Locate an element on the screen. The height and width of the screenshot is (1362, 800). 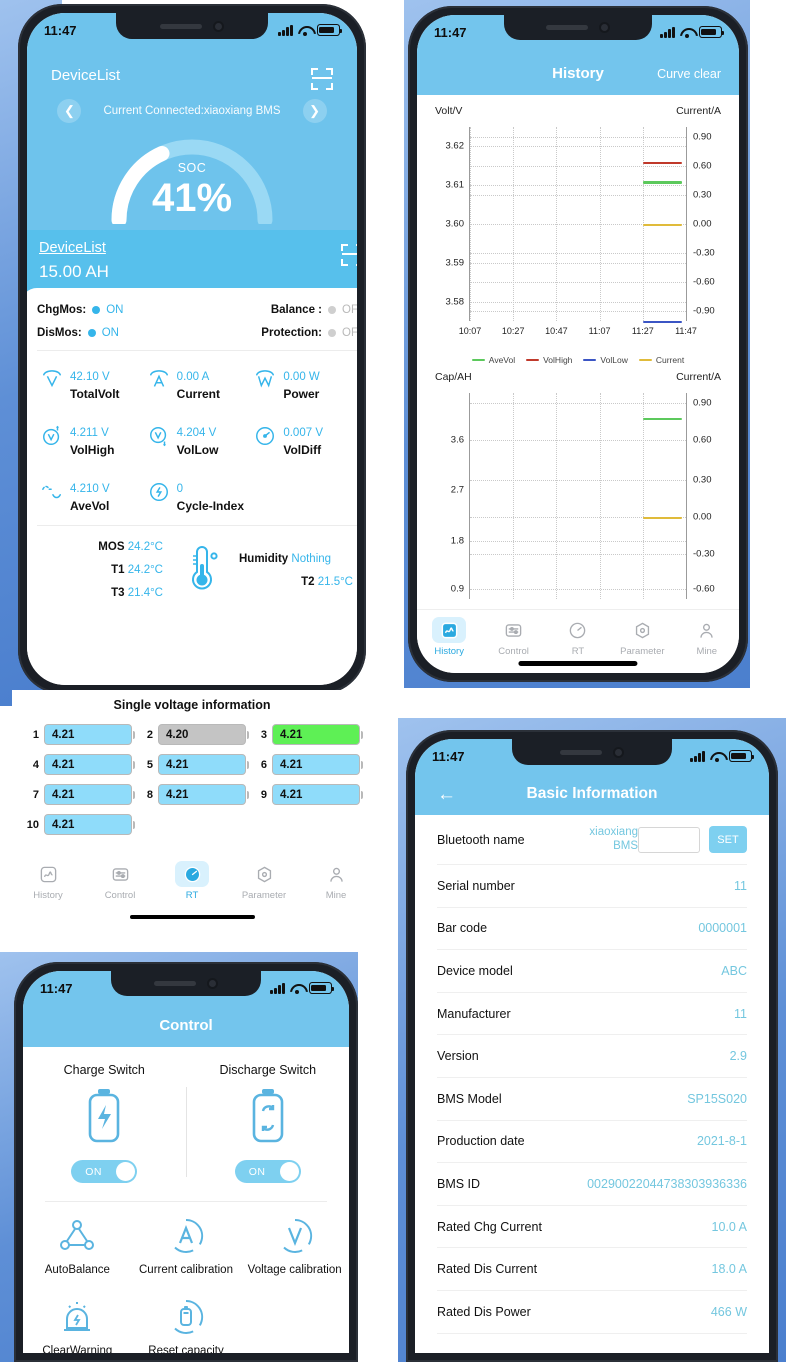
series-vollow is located at coordinates (662, 322).